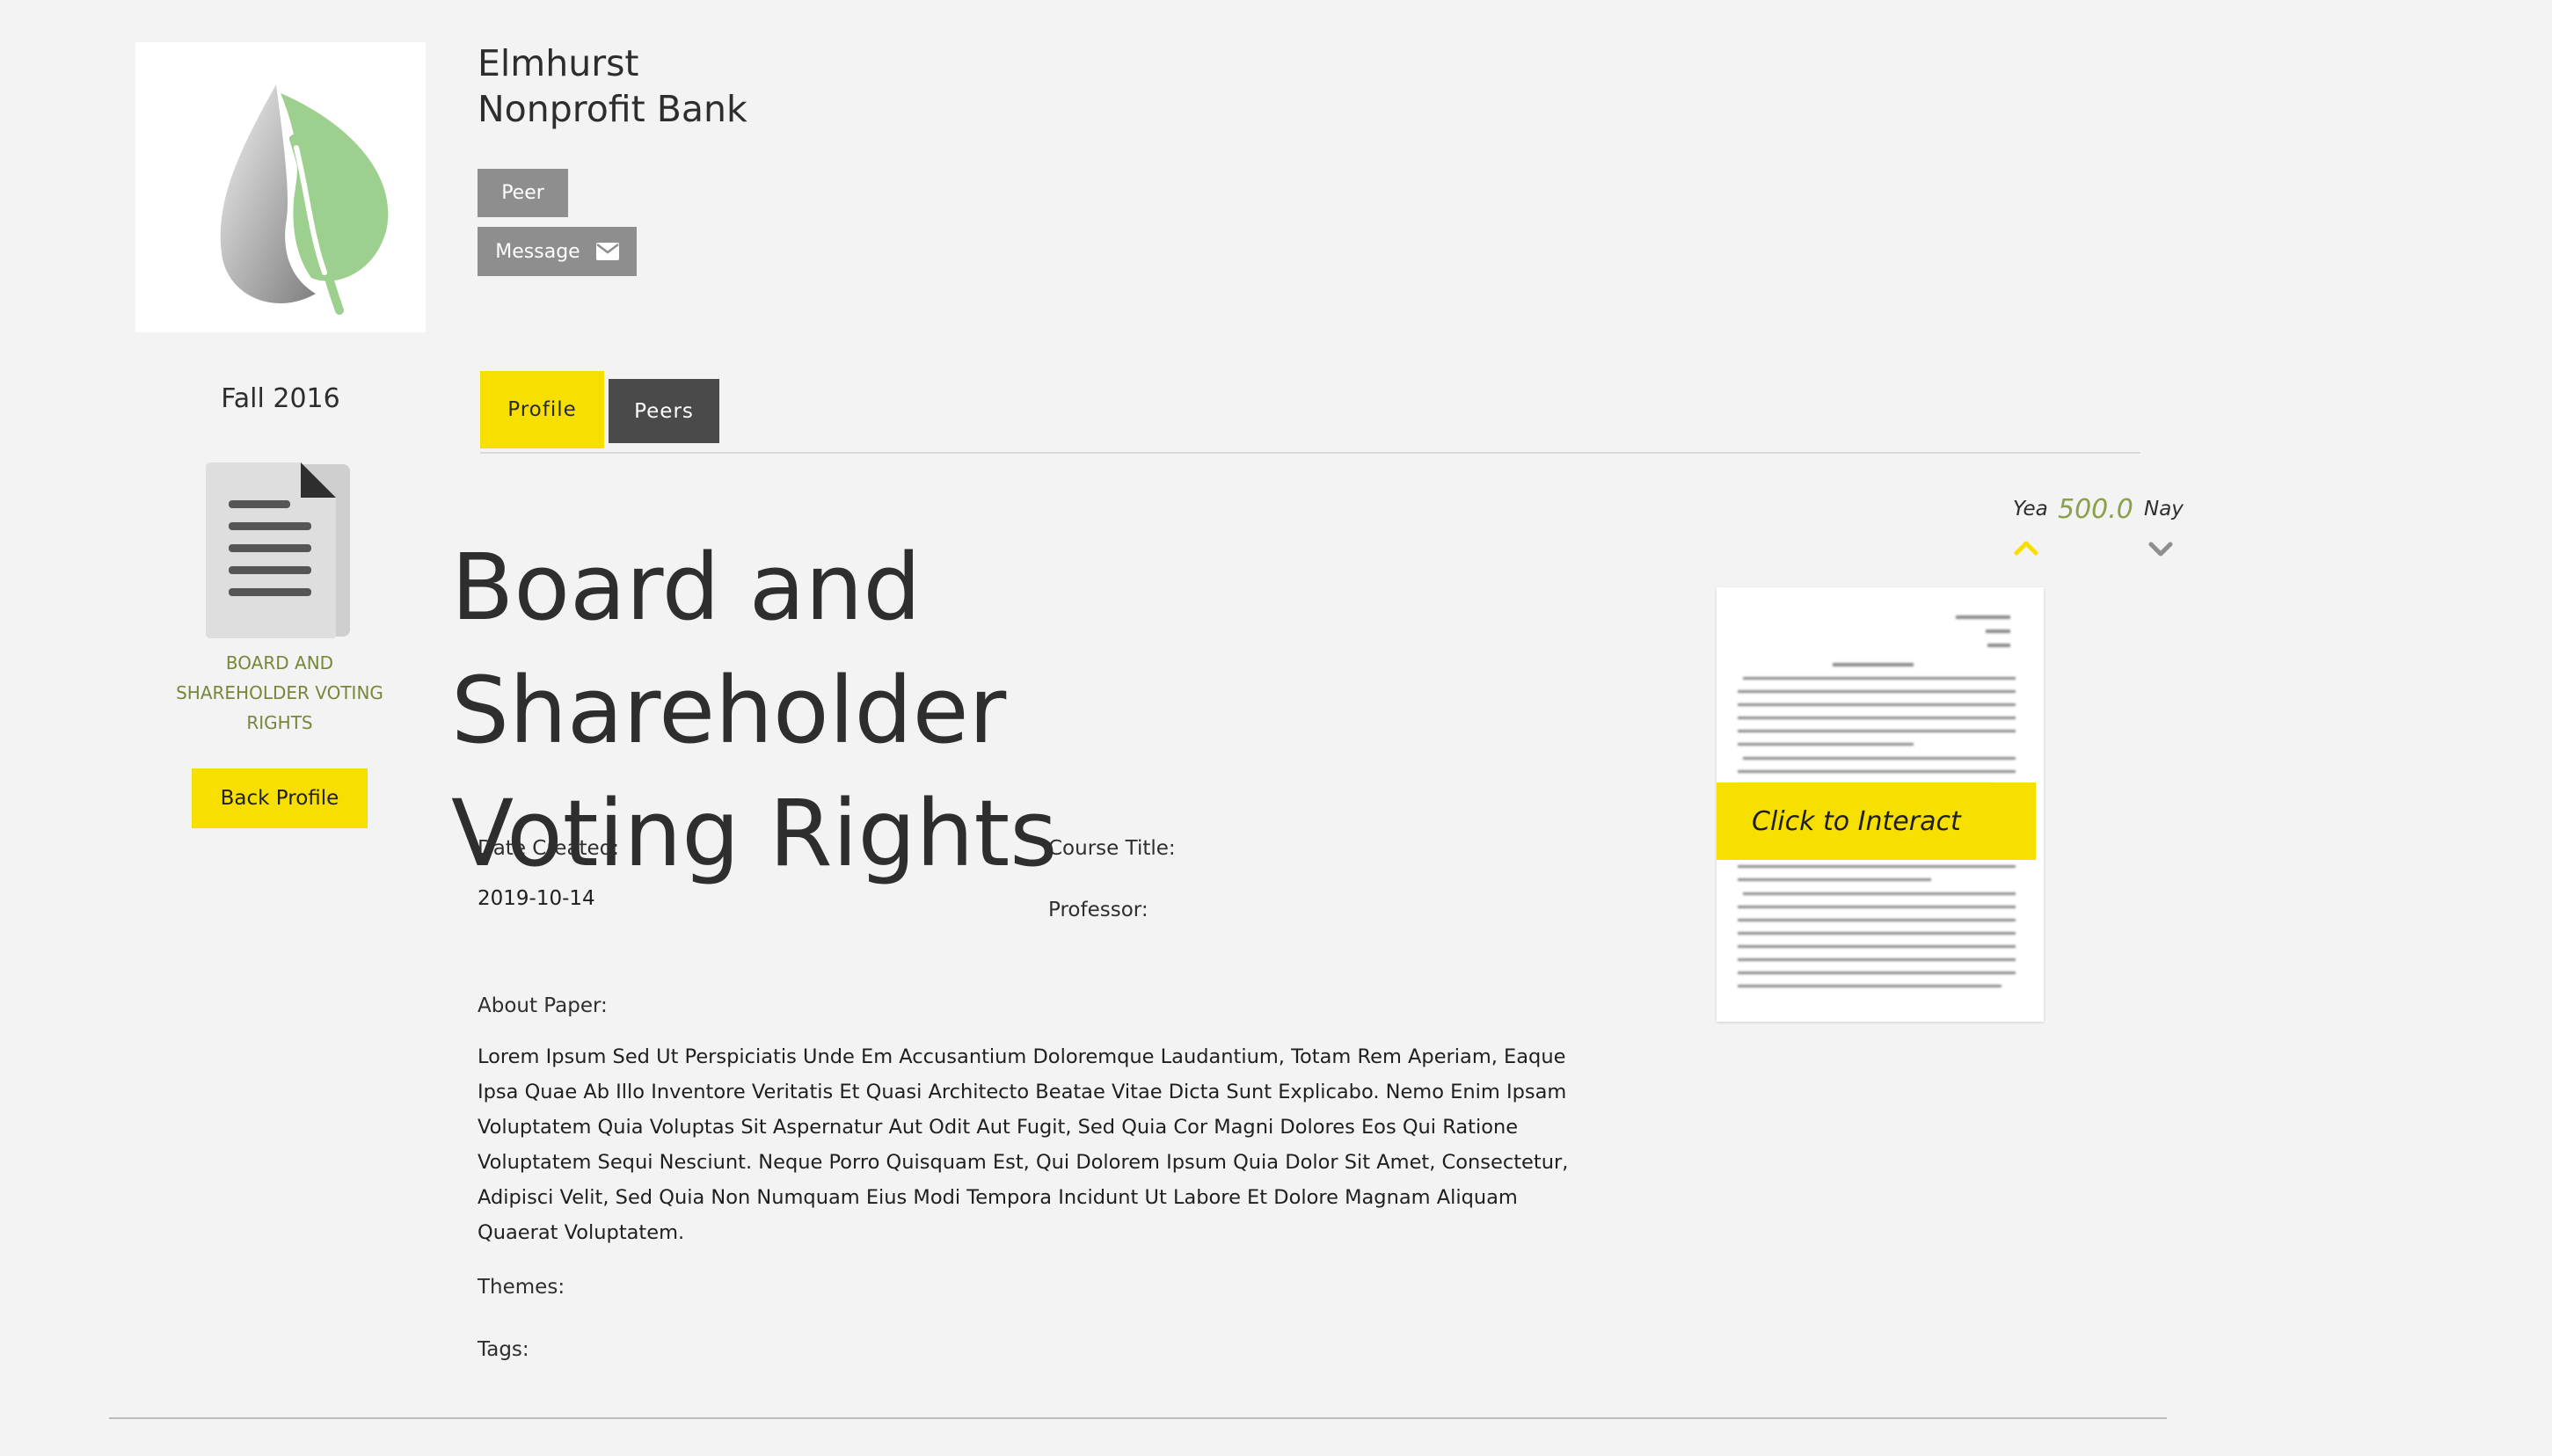  I want to click on org-logo, so click(280, 187).